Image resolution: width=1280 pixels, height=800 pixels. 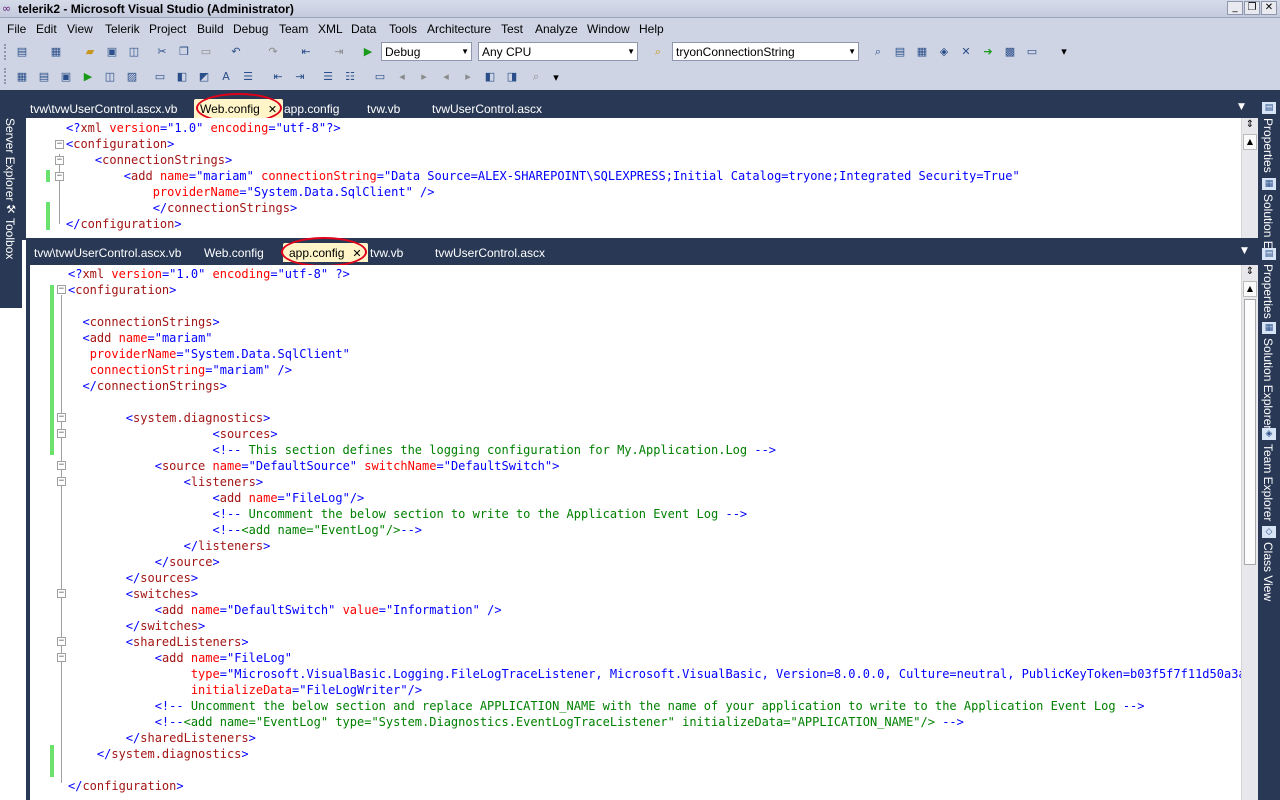 What do you see at coordinates (988, 52) in the screenshot?
I see `start-page-icon: ➔` at bounding box center [988, 52].